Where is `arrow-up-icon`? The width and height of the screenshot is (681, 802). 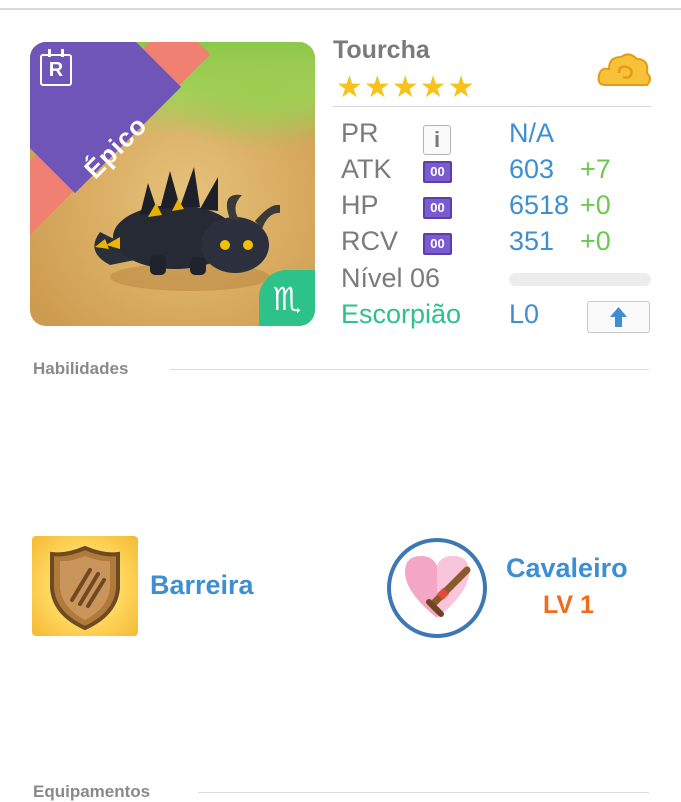 arrow-up-icon is located at coordinates (618, 317).